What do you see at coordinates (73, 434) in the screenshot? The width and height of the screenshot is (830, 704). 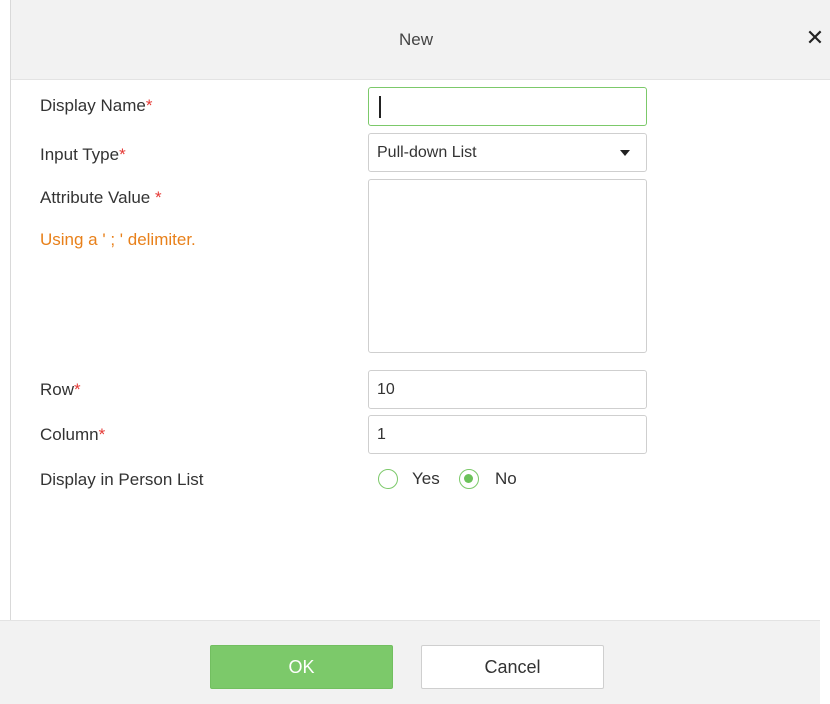 I see `column-label: Column*` at bounding box center [73, 434].